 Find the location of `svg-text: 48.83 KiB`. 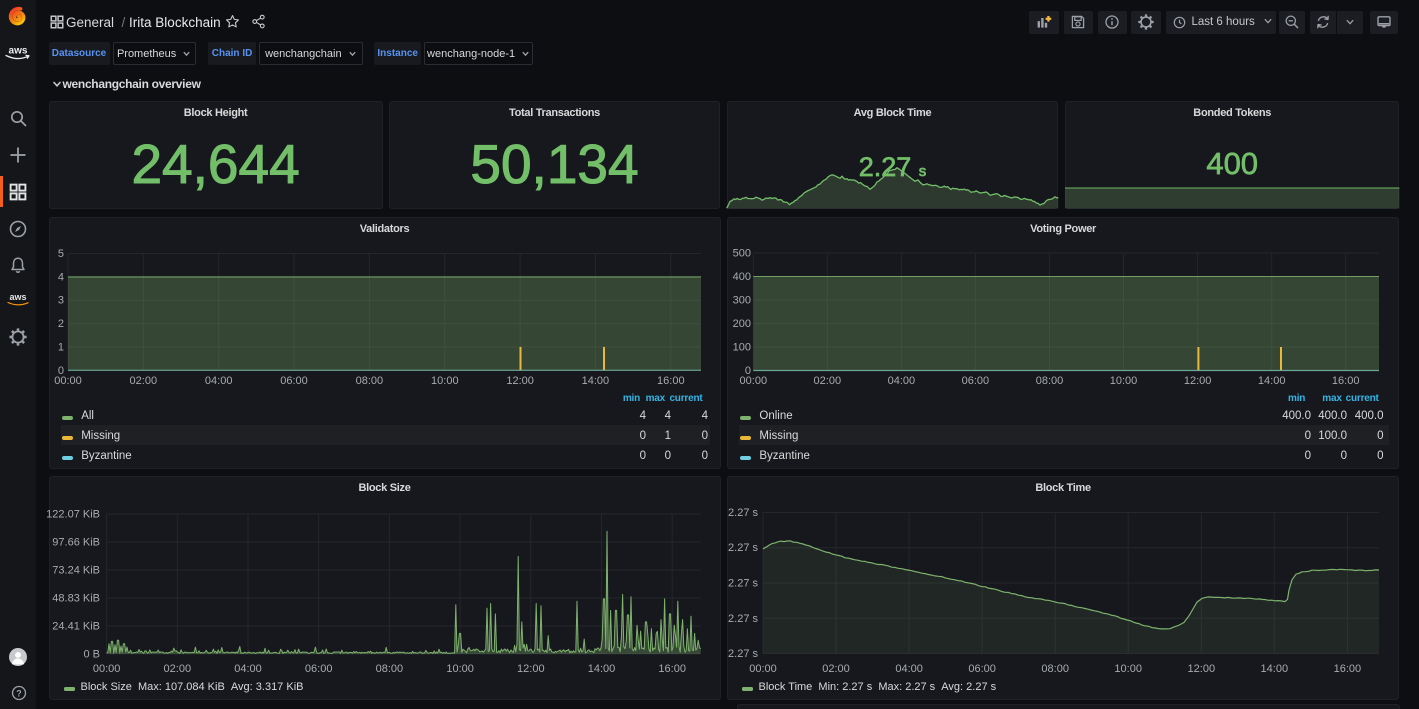

svg-text: 48.83 KiB is located at coordinates (76, 599).